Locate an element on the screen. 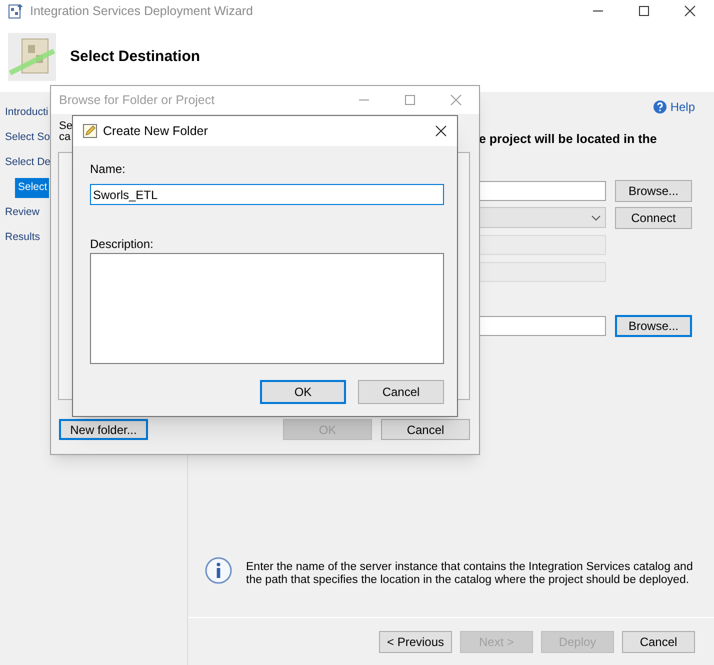 This screenshot has height=665, width=714. notepad-icon is located at coordinates (90, 131).